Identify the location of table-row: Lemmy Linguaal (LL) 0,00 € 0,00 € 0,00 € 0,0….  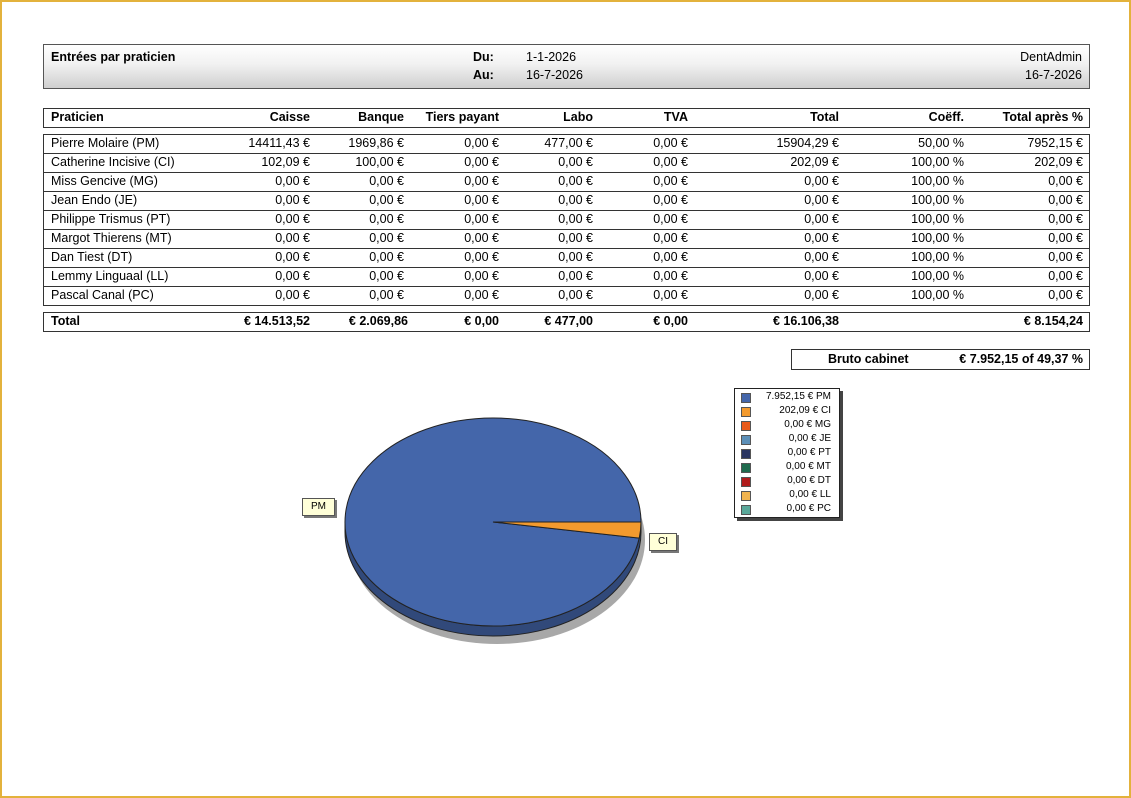
(566, 277).